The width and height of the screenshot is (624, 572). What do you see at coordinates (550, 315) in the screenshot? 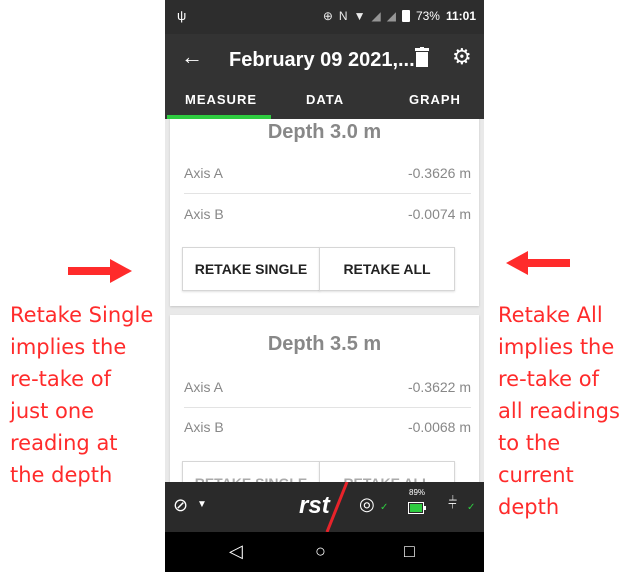
I see `annotation-line: Retake All` at bounding box center [550, 315].